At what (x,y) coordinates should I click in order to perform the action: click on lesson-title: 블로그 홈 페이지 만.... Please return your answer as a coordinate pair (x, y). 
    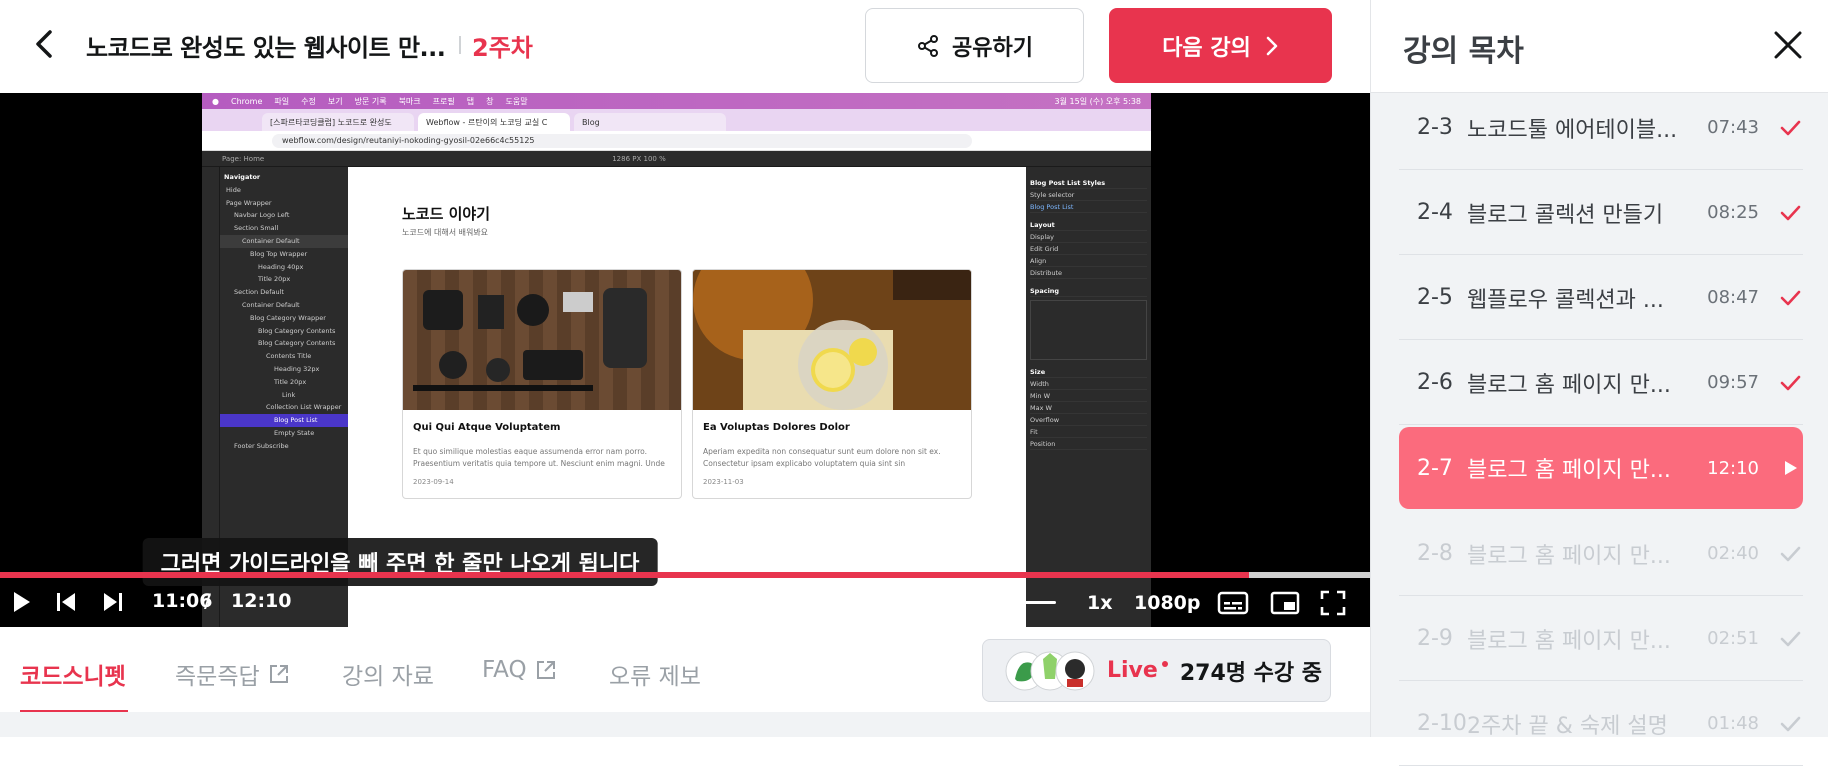
    Looking at the image, I should click on (1569, 556).